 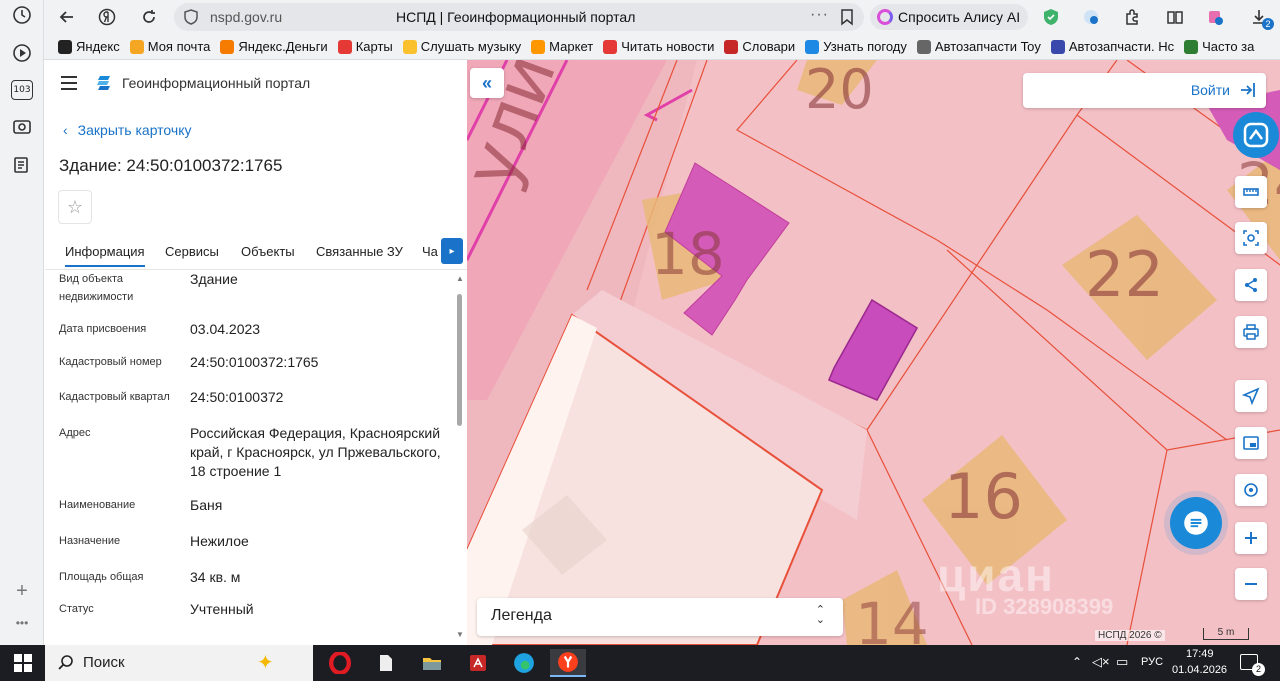 What do you see at coordinates (374, 46) in the screenshot?
I see `bookmark-label: Карты` at bounding box center [374, 46].